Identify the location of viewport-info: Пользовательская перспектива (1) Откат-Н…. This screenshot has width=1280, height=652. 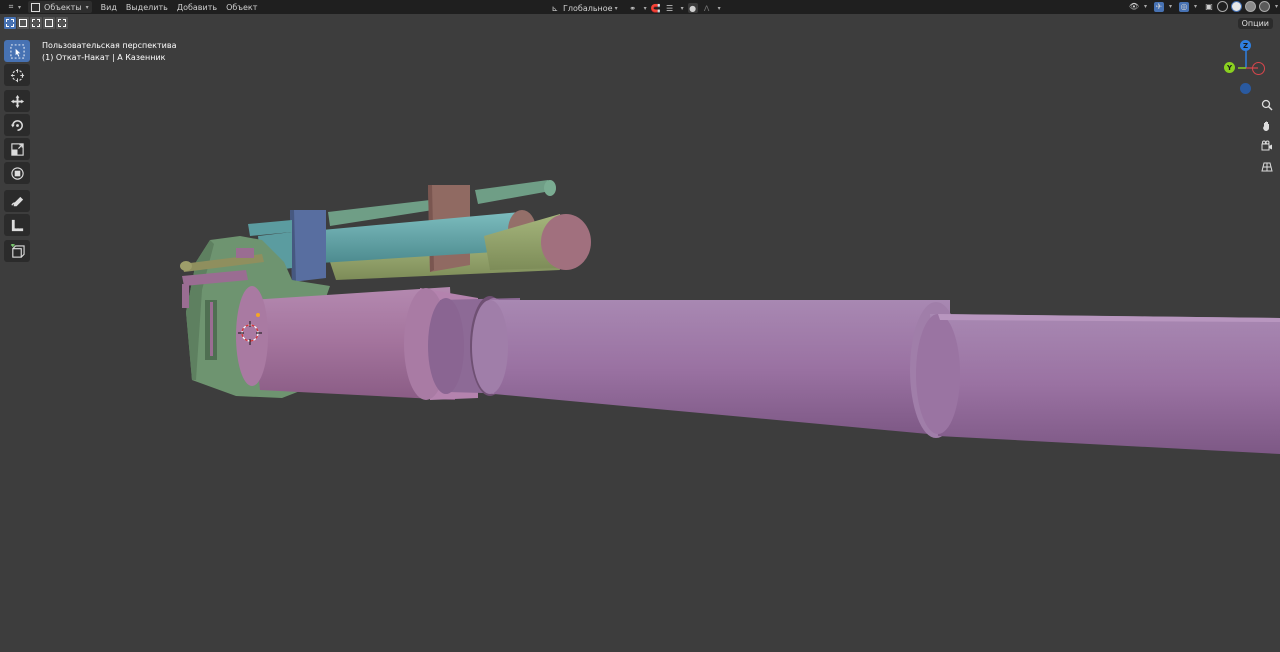
(109, 52).